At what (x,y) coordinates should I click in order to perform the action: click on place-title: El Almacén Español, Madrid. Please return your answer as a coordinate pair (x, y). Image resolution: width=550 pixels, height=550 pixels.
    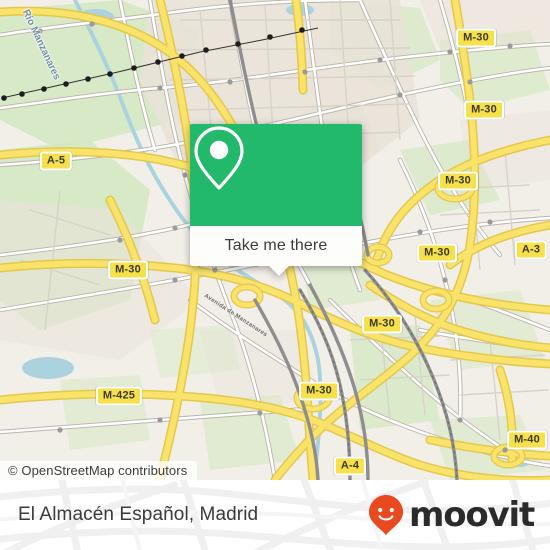
    Looking at the image, I should click on (138, 514).